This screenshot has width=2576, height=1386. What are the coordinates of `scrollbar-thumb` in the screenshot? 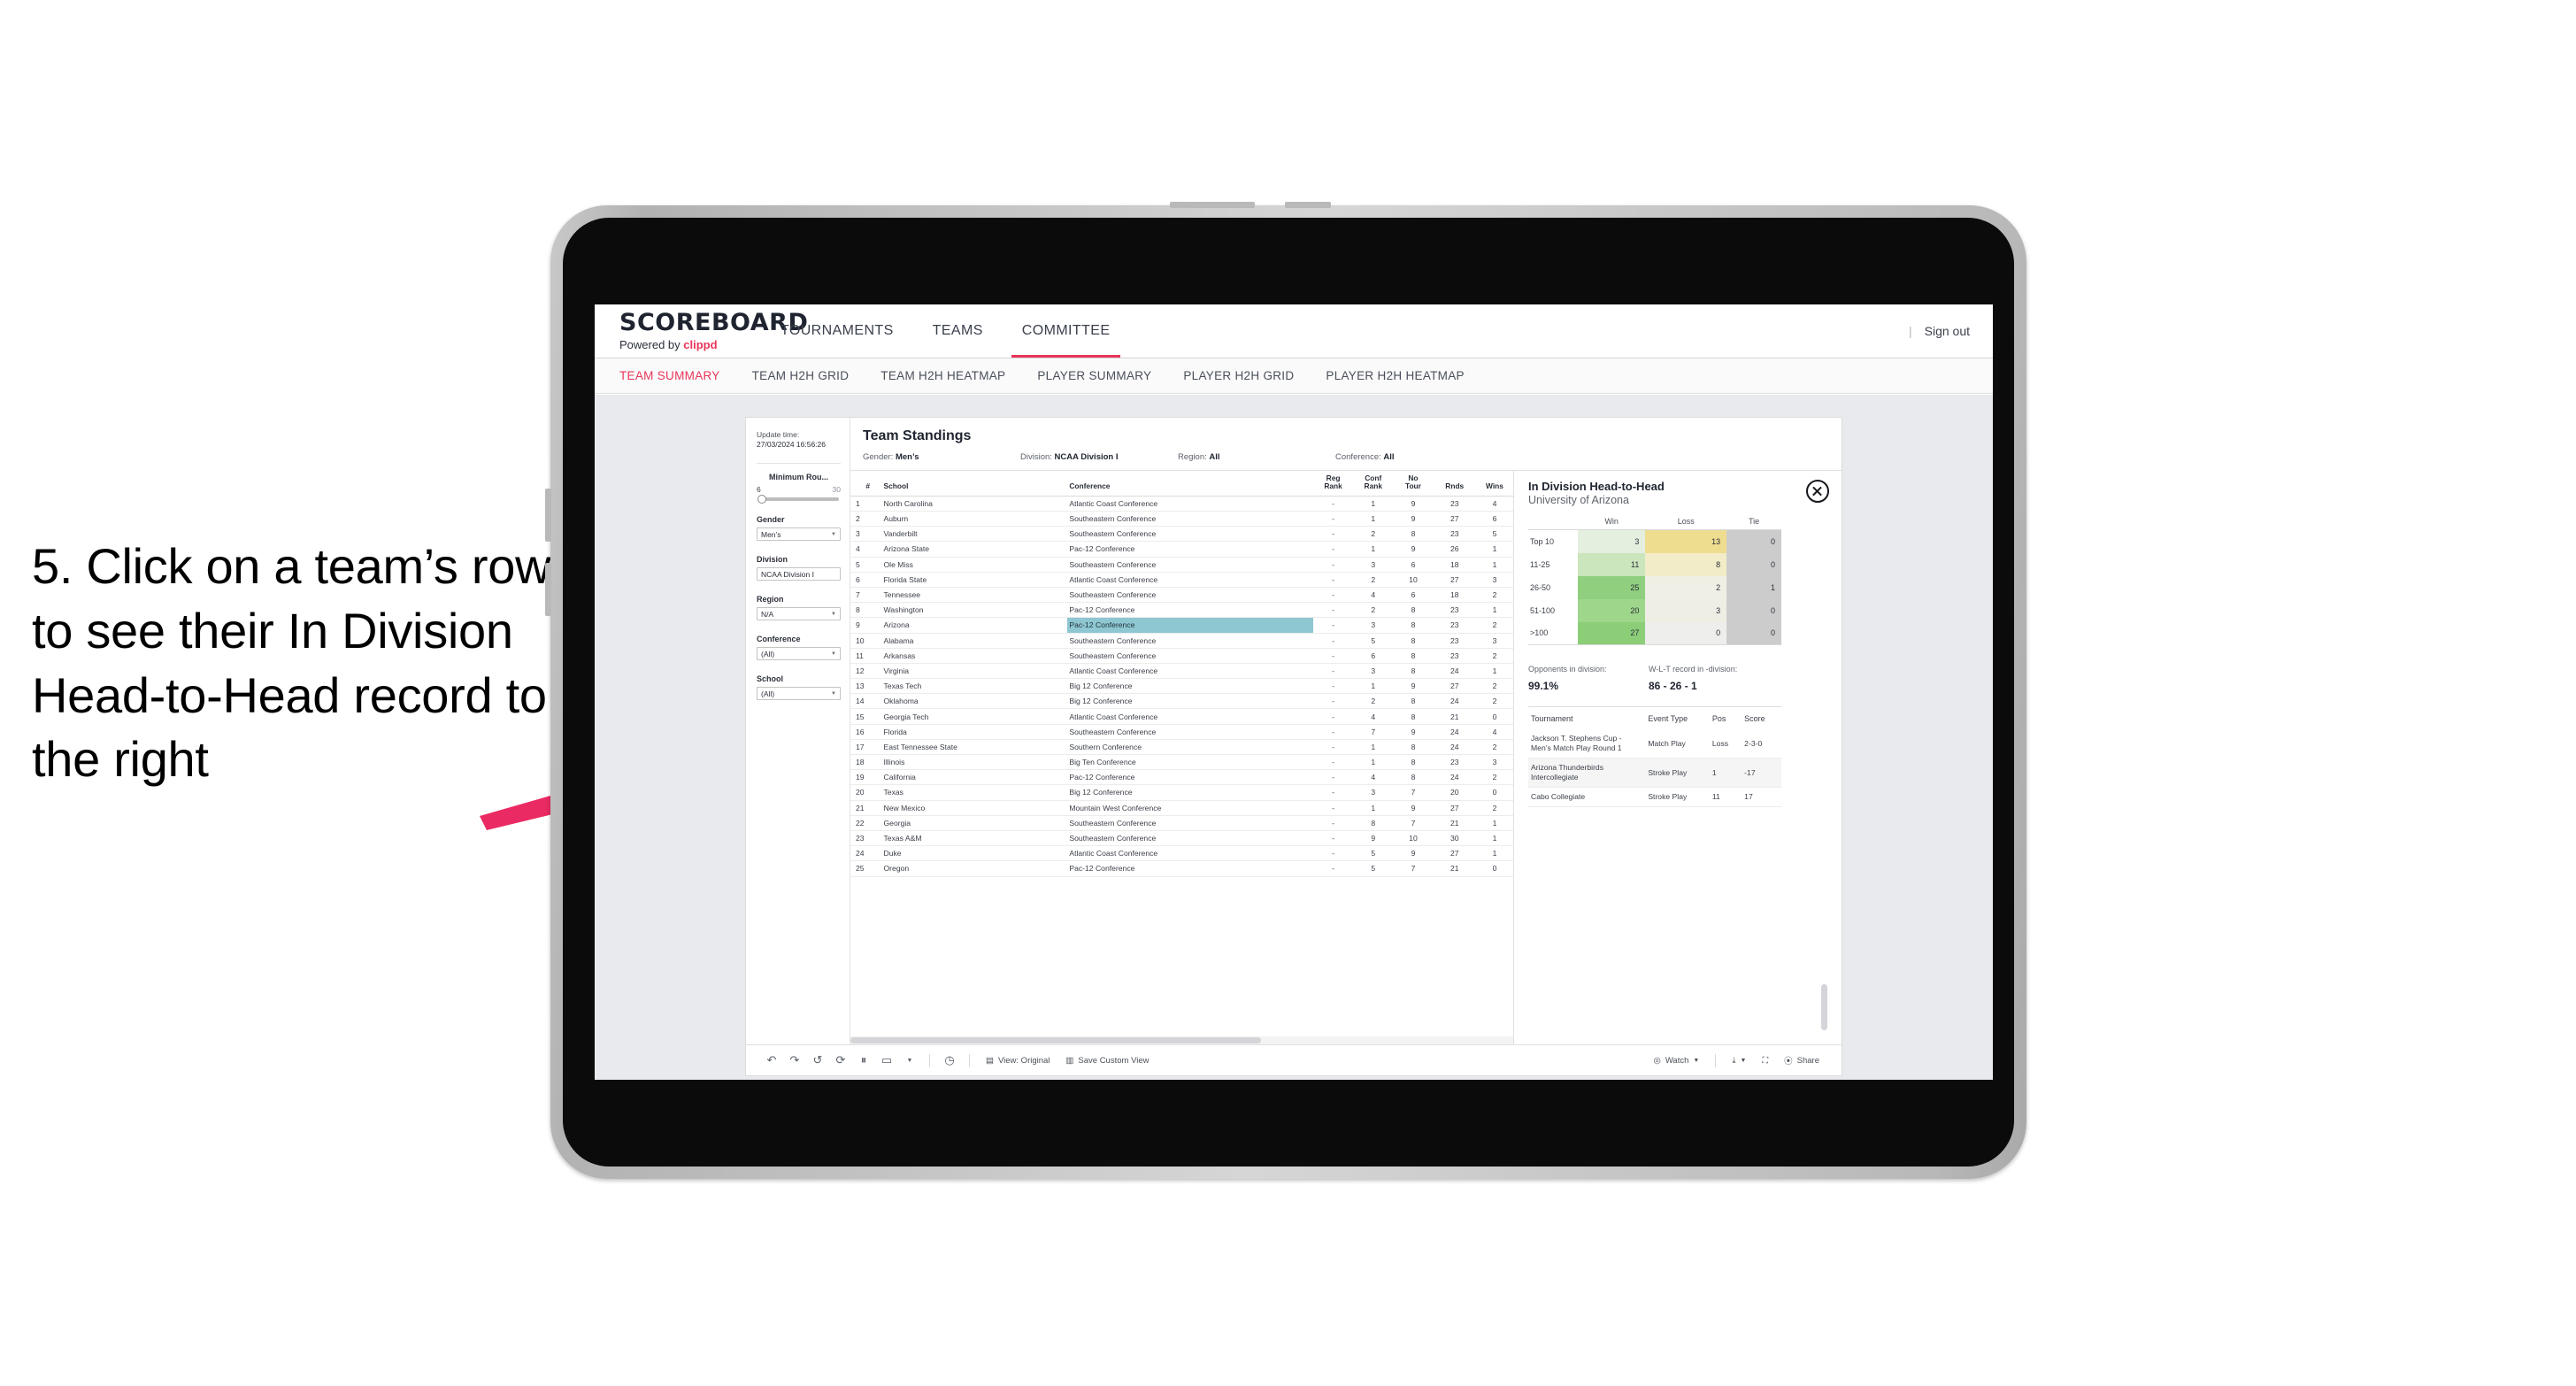 It's located at (1056, 1040).